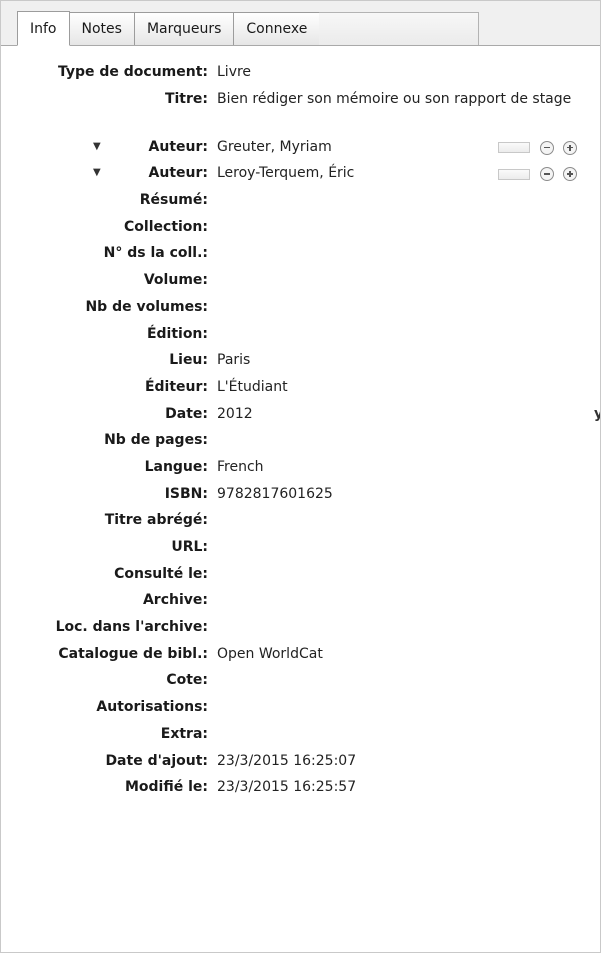 The width and height of the screenshot is (601, 953). I want to click on field-label-creator-1: Auteur:, so click(178, 147).